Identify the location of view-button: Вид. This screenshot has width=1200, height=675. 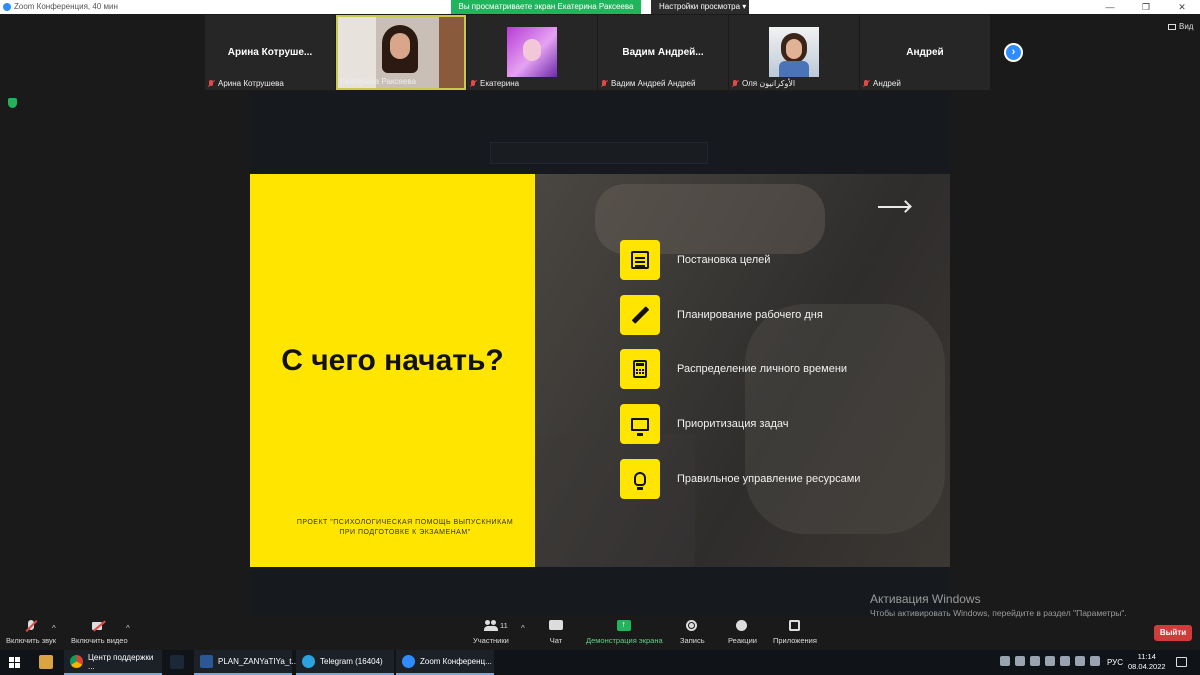
(1180, 26).